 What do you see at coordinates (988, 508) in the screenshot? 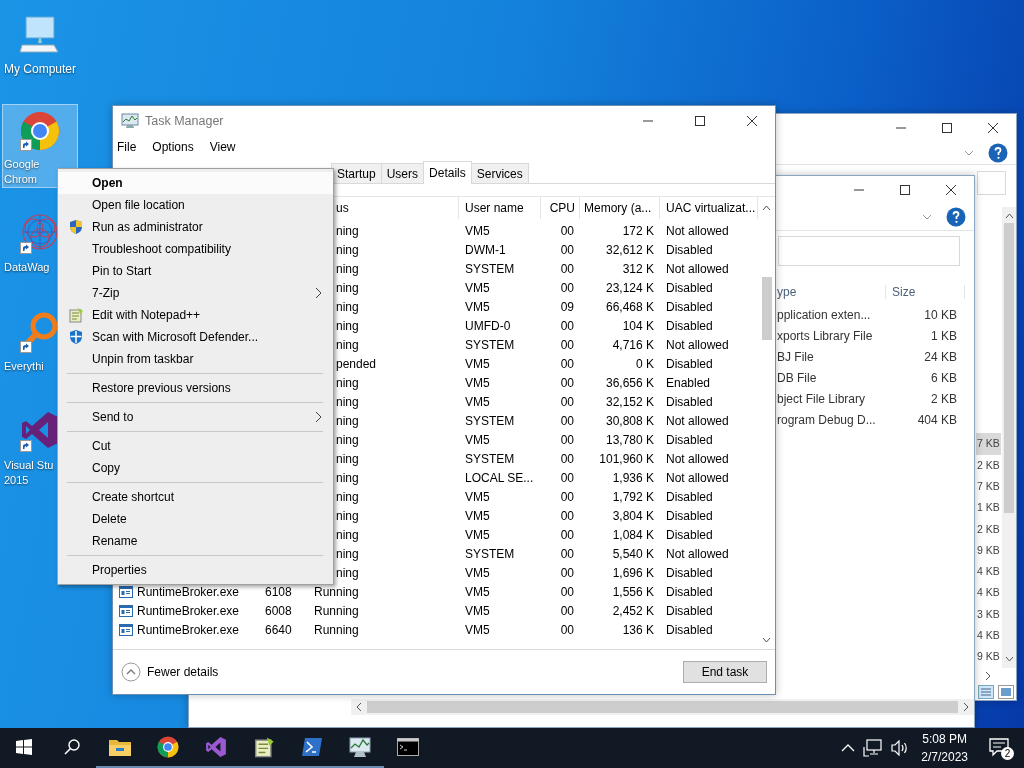
I see `file-size: 1 KB` at bounding box center [988, 508].